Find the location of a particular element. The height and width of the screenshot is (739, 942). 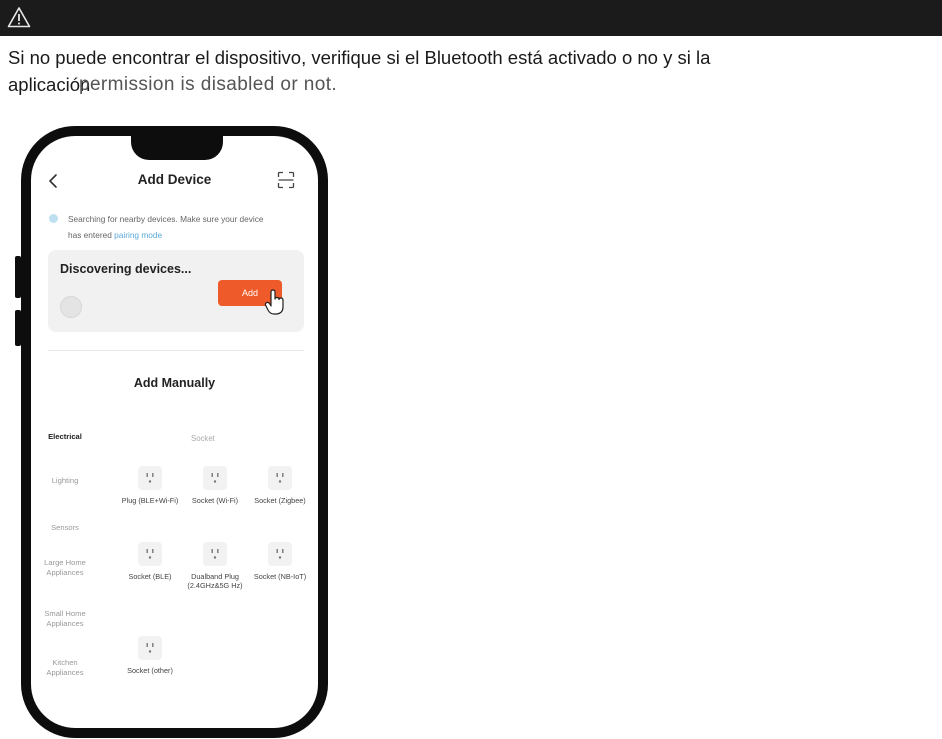

device-plug-ble-wifi: Plug (BLE+Wi-Fi) is located at coordinates (150, 485).